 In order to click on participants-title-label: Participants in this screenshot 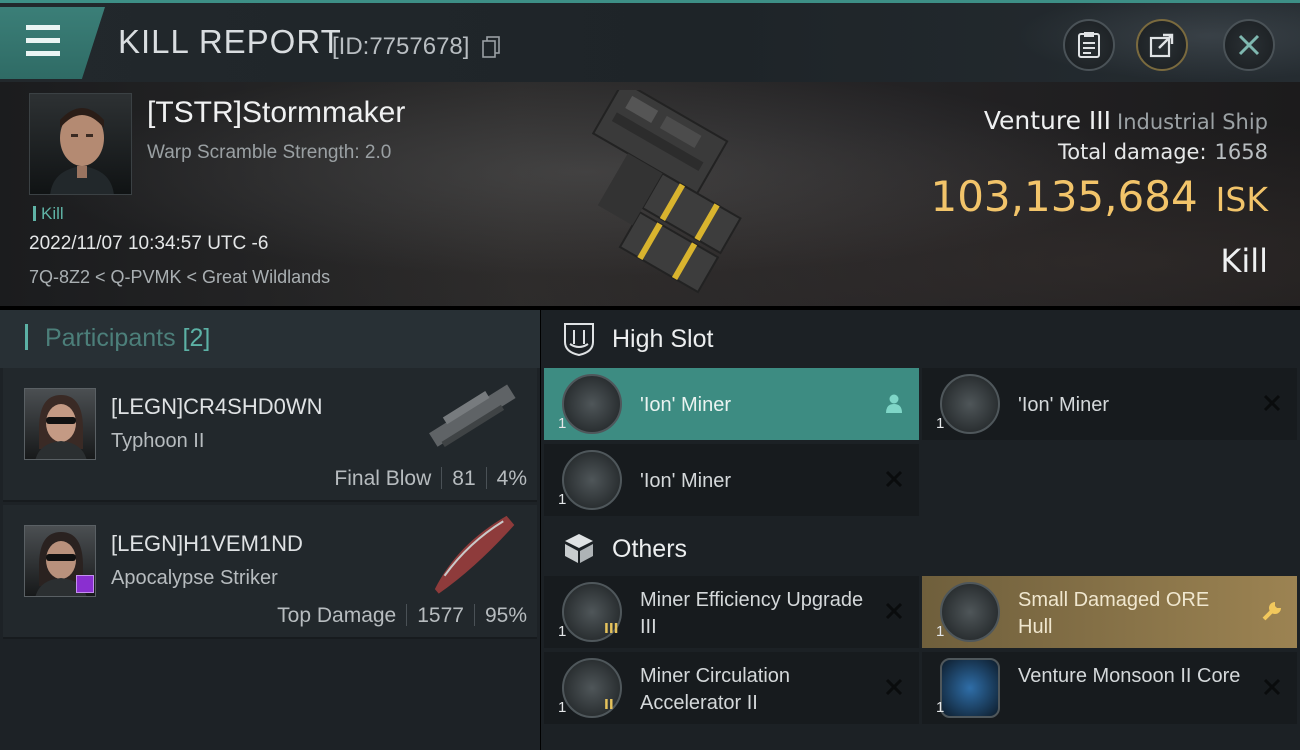, I will do `click(110, 338)`.